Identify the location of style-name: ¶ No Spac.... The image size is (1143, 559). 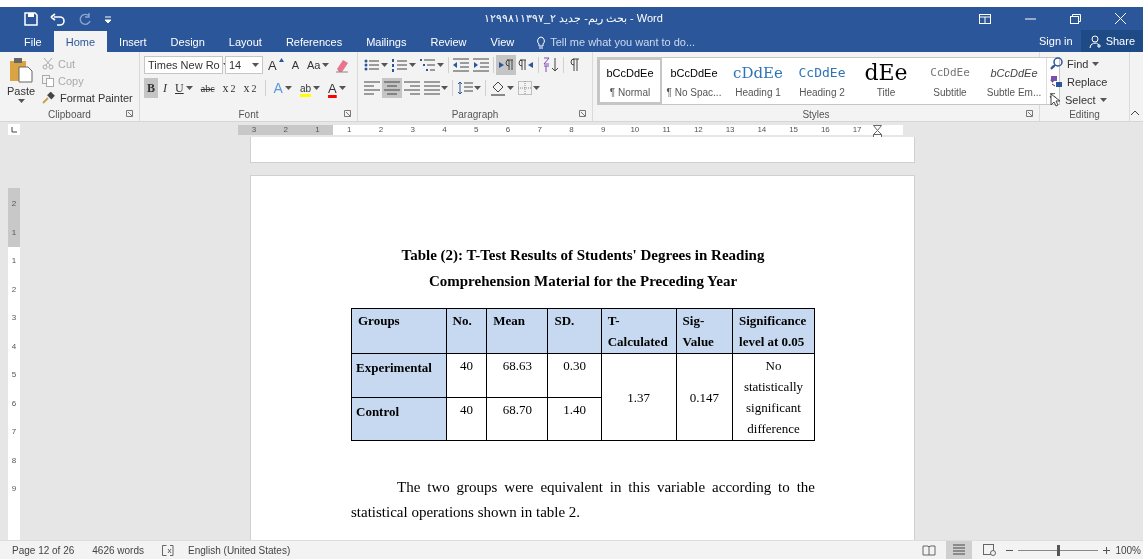
(694, 92).